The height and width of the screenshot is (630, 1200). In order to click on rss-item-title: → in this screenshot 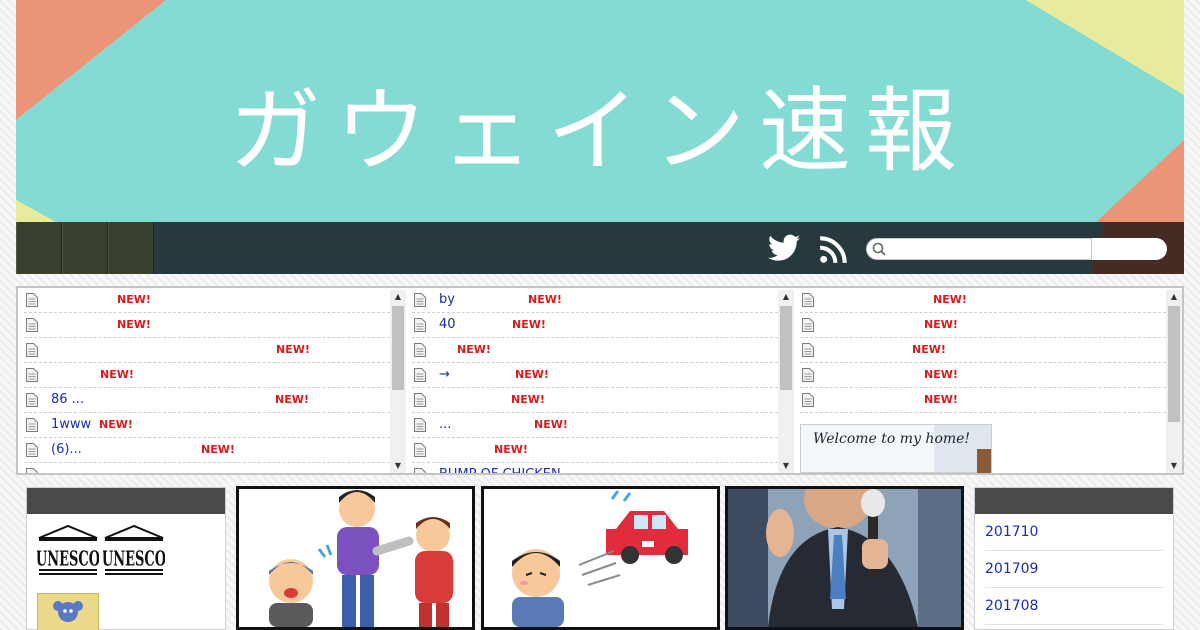, I will do `click(444, 375)`.